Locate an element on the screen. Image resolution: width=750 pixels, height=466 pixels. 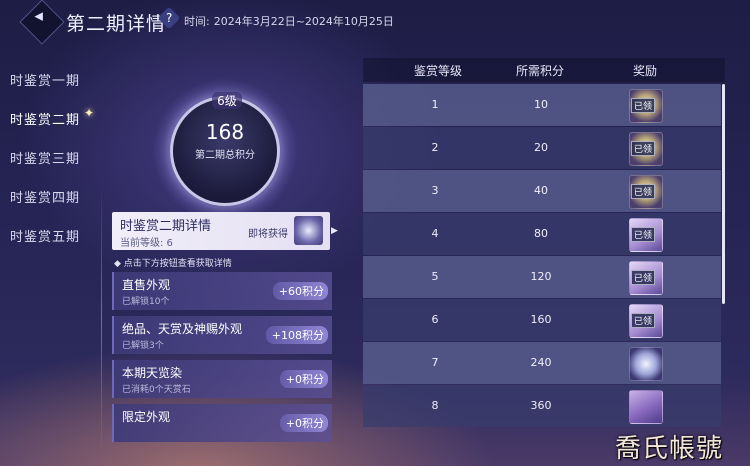
period-nav: 时鉴赏一期 时鉴赏二期 ✦ 时鉴赏三期 时鉴赏四期 时鉴赏五期 is located at coordinates (52, 167).